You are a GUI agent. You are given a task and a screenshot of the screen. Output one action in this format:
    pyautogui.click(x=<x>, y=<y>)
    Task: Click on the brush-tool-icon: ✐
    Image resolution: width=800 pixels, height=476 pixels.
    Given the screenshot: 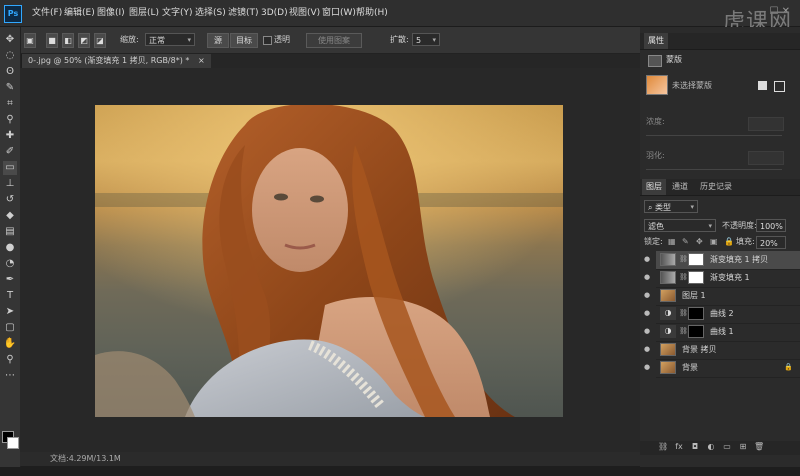 What is the action you would take?
    pyautogui.click(x=10, y=152)
    